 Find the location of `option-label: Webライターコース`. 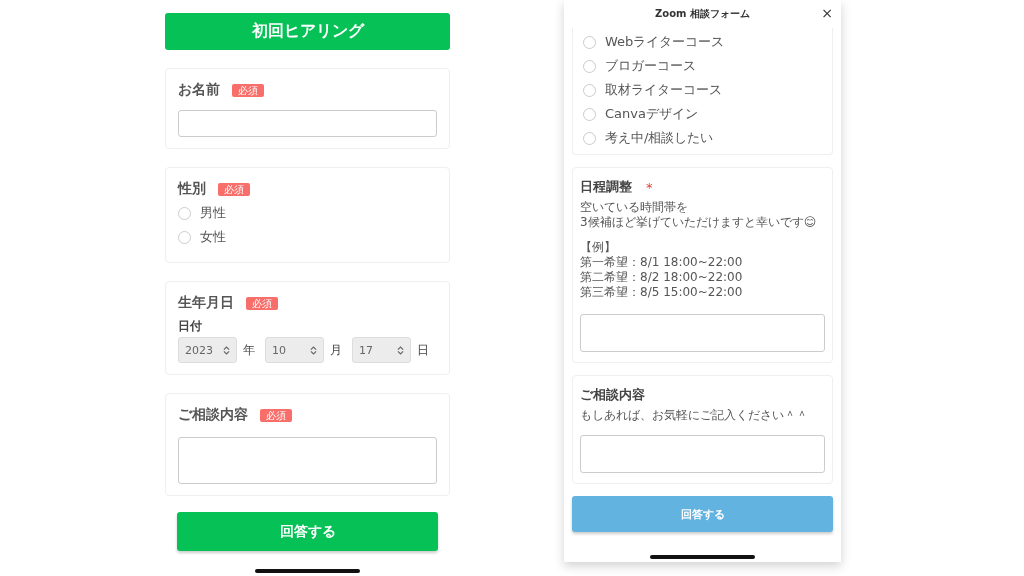

option-label: Webライターコース is located at coordinates (665, 42).